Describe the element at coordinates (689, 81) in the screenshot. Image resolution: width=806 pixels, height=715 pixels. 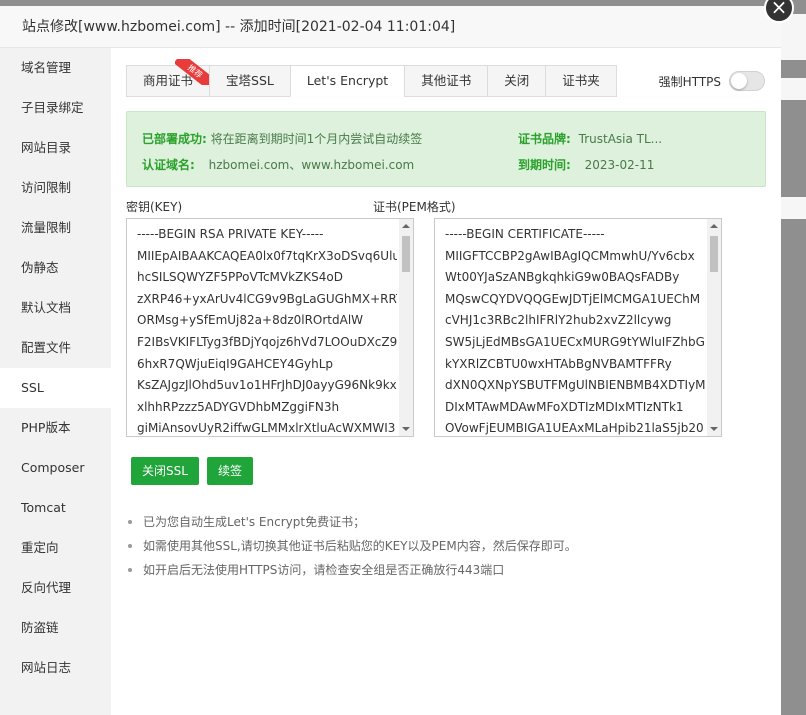
I see `force-https-label: 强制HTTPS` at that location.